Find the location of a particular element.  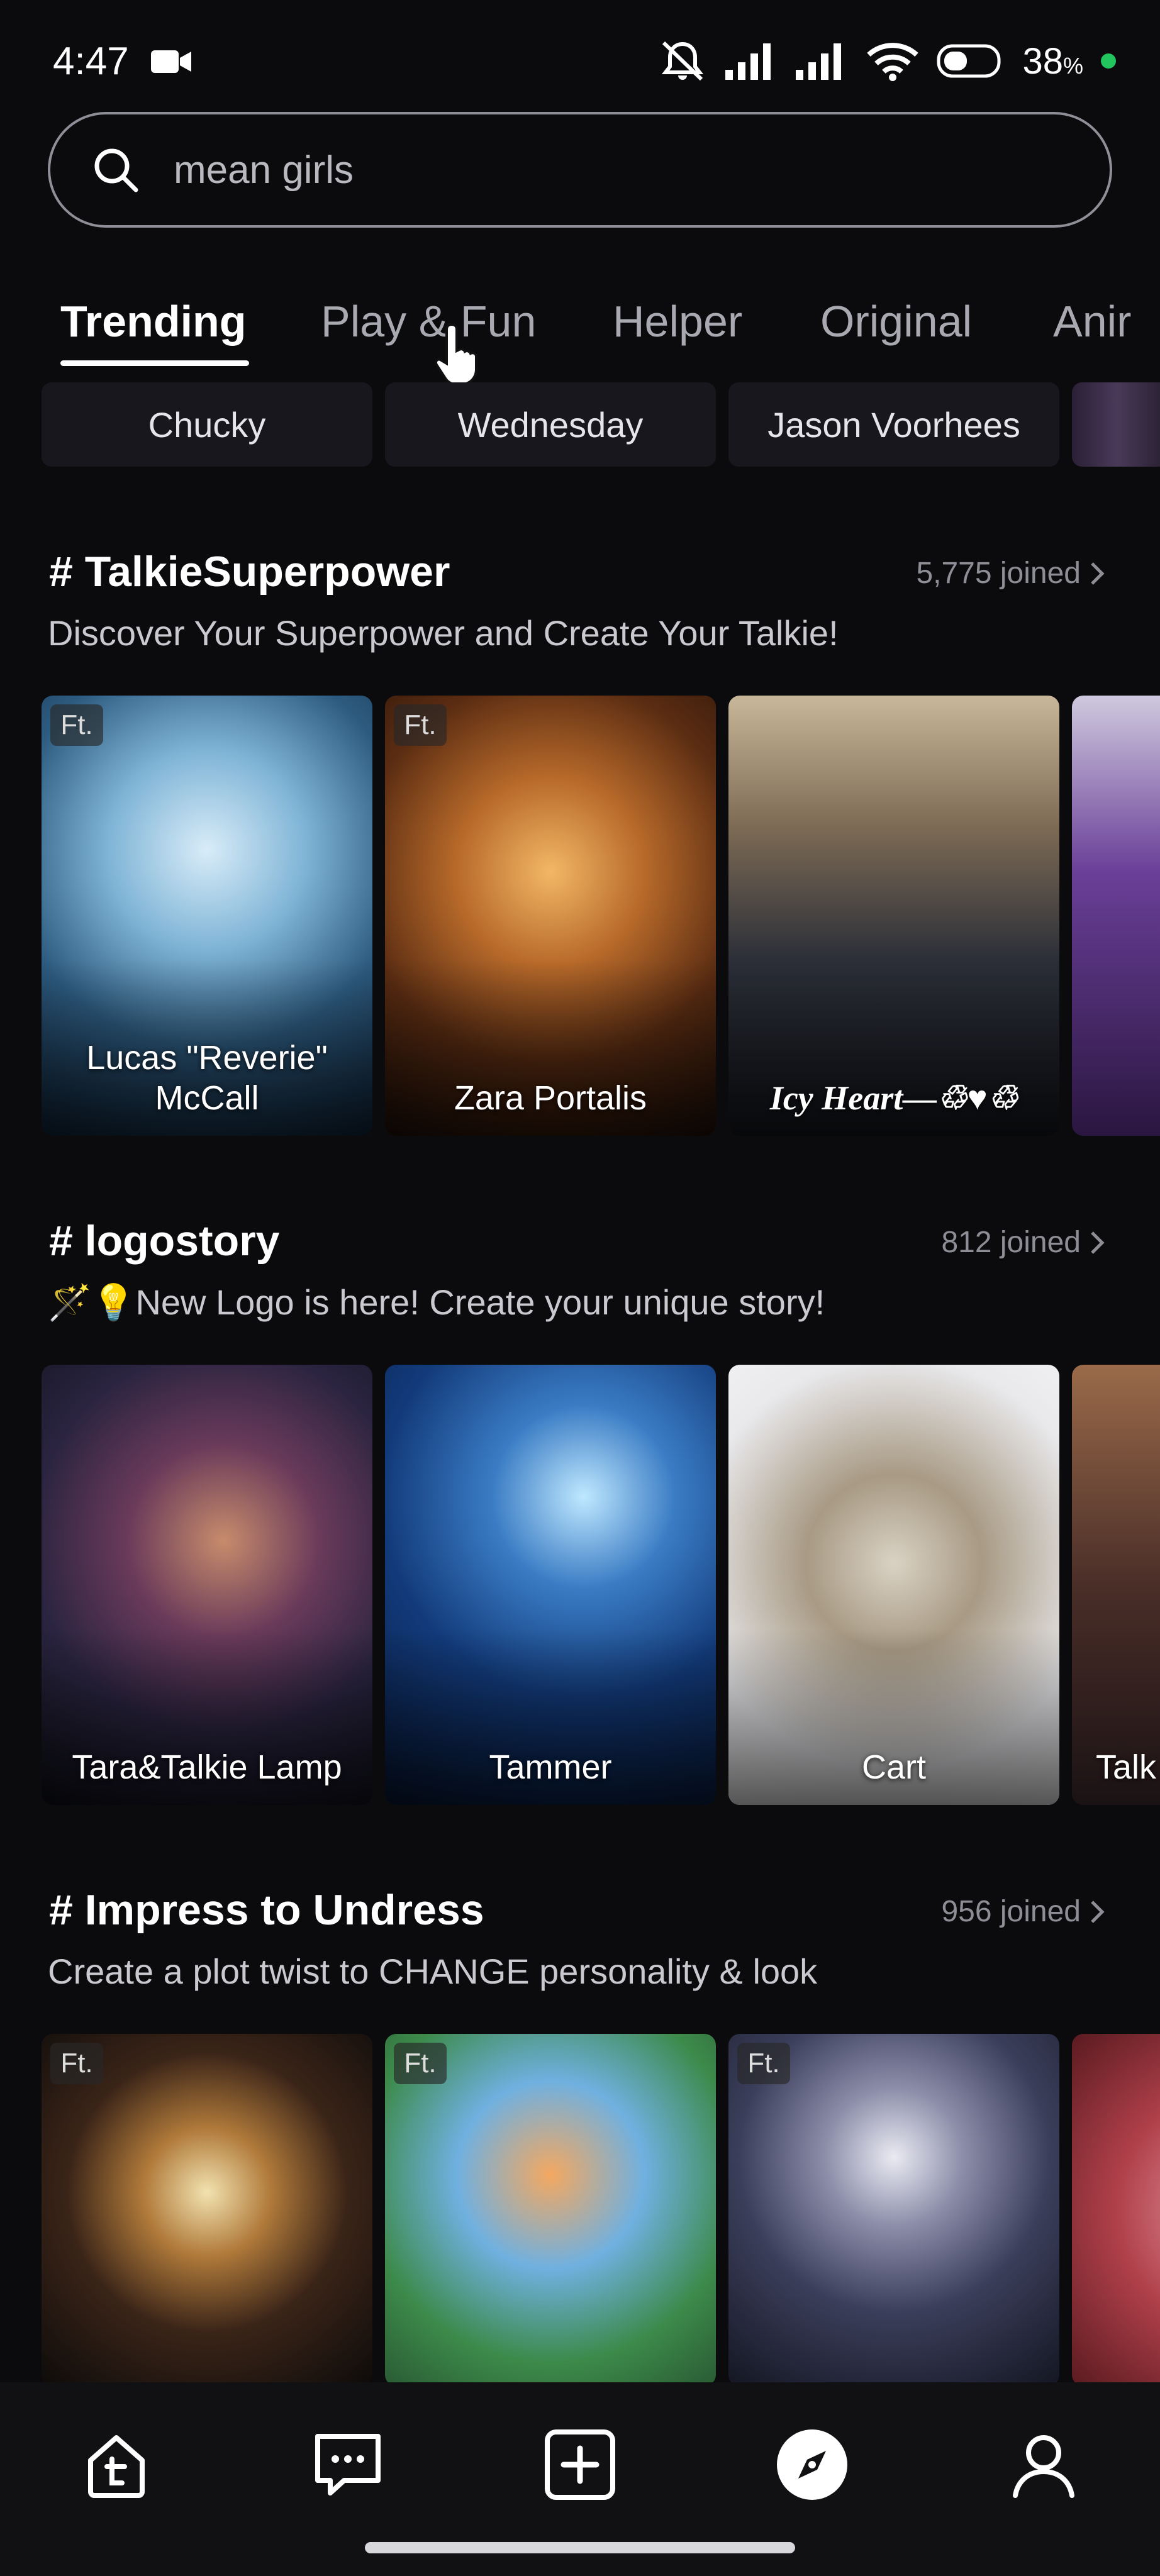

profile-icon is located at coordinates (1043, 2466).